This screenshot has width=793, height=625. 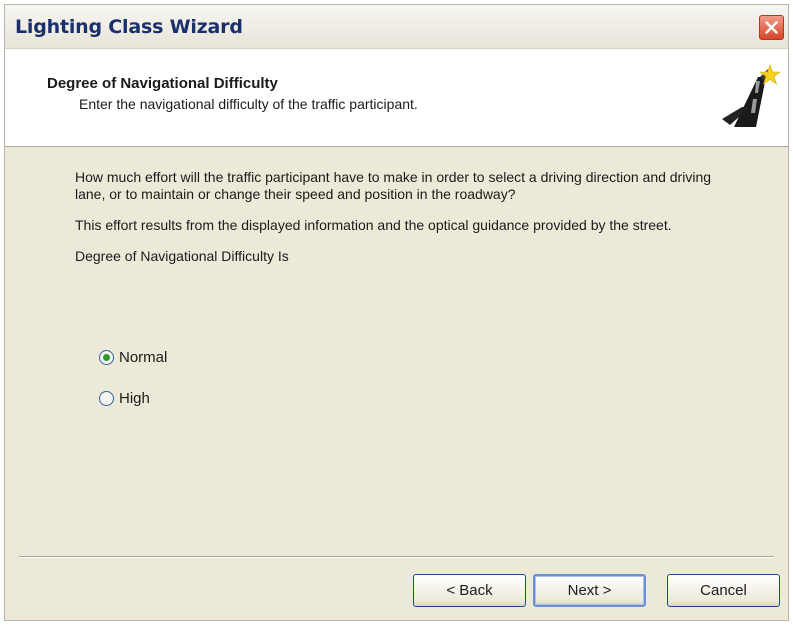 I want to click on window-title: Lighting Class Wizard, so click(x=129, y=27).